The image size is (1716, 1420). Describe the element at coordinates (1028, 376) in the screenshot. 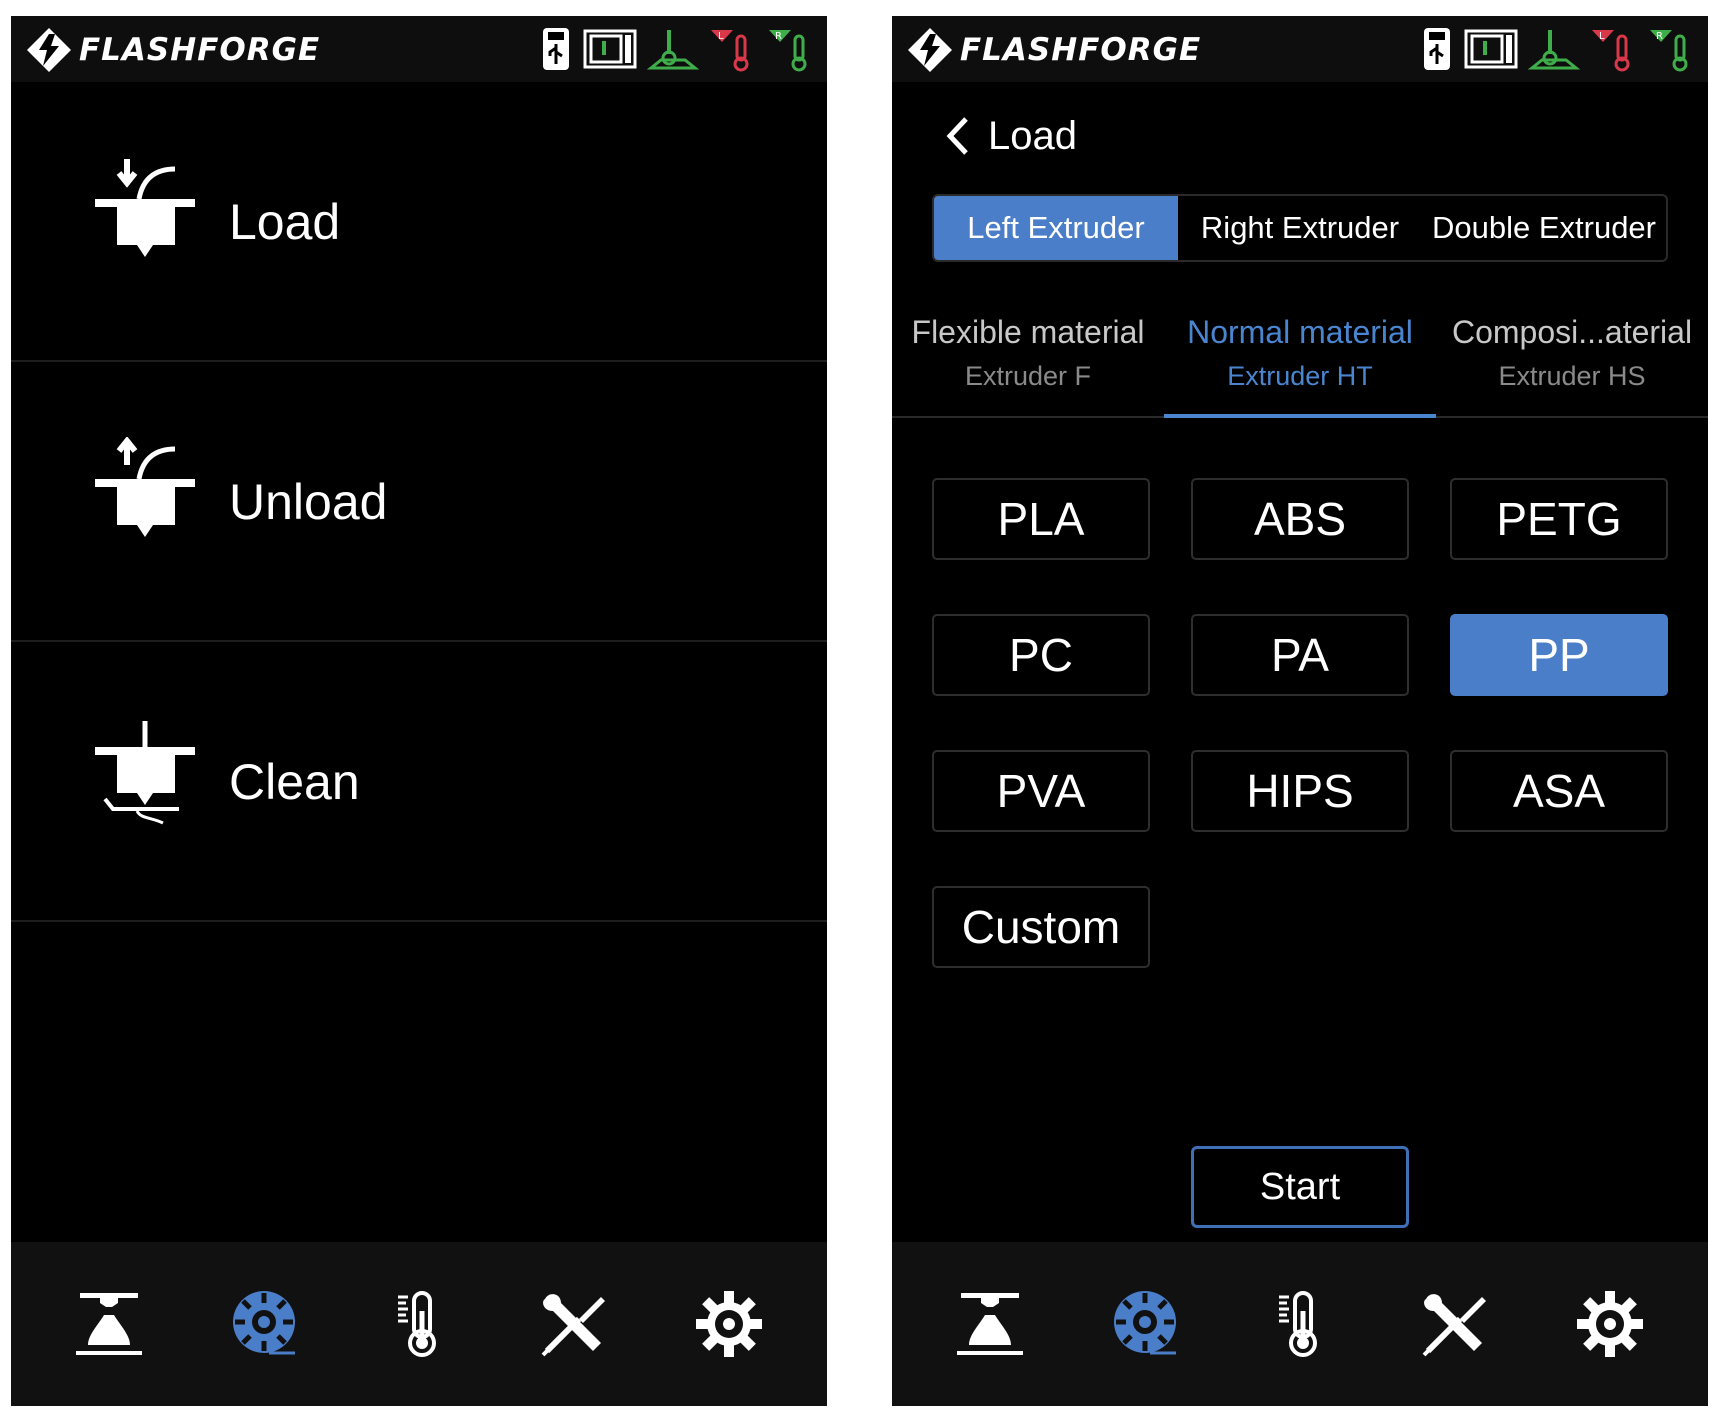

I see `tab-subtitle: Extruder F` at that location.